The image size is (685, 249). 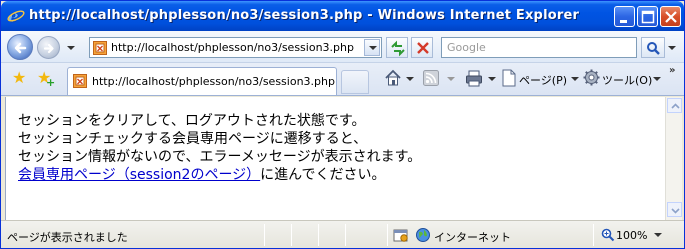 I want to click on search-box: Google, so click(x=539, y=47).